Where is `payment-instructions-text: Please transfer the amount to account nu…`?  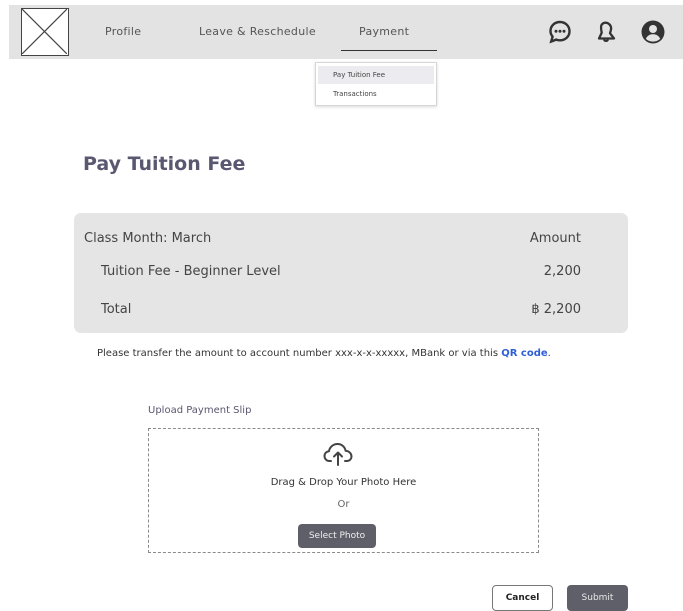
payment-instructions-text: Please transfer the amount to account nu… is located at coordinates (299, 353).